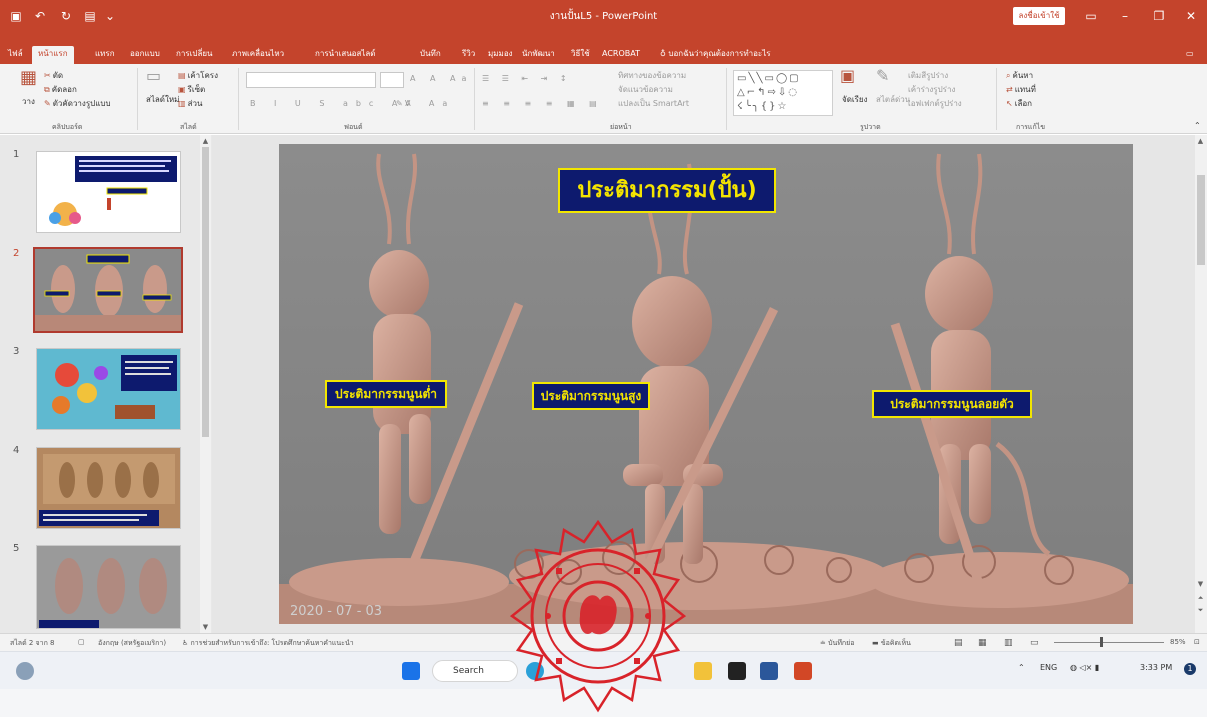 This screenshot has height=717, width=1207. Describe the element at coordinates (392, 80) in the screenshot. I see `font-size-input` at that location.